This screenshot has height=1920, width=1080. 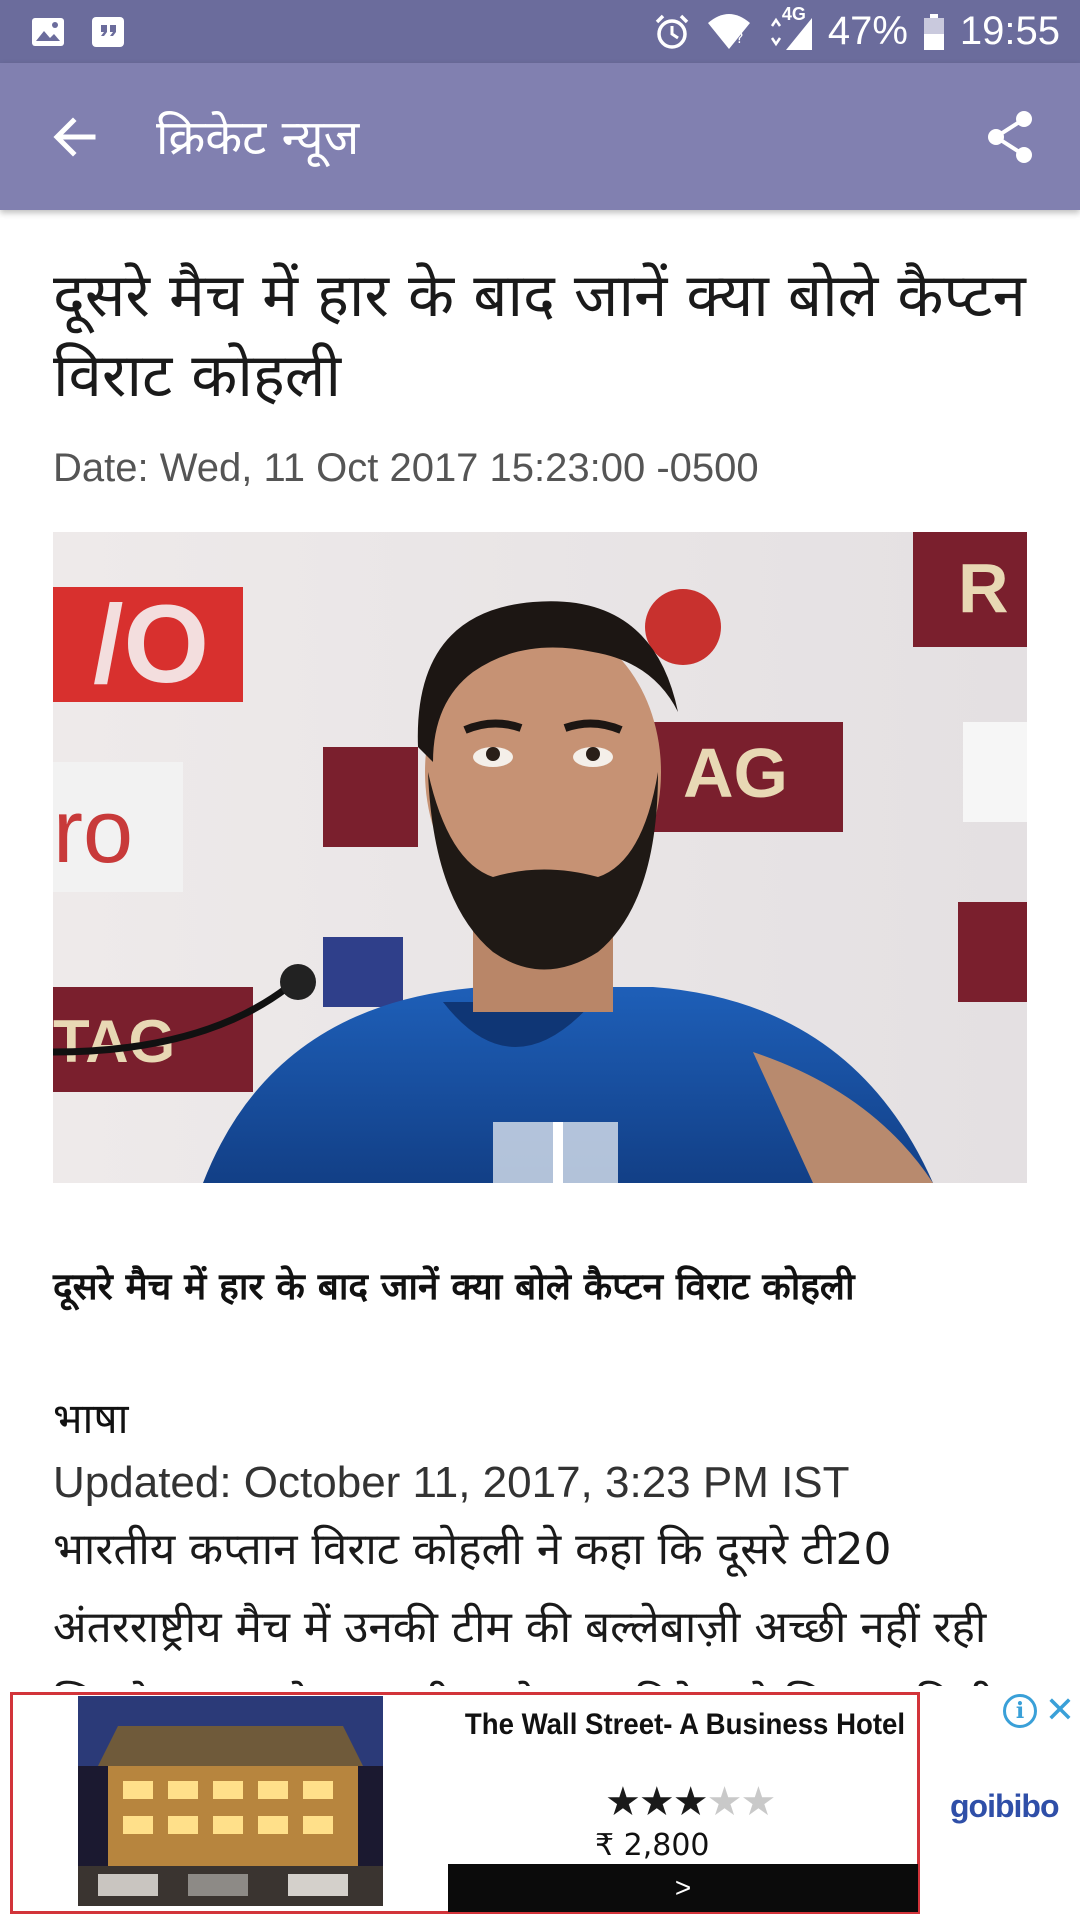 I want to click on status-right: ? 4G 47% 19:55, so click(x=856, y=29).